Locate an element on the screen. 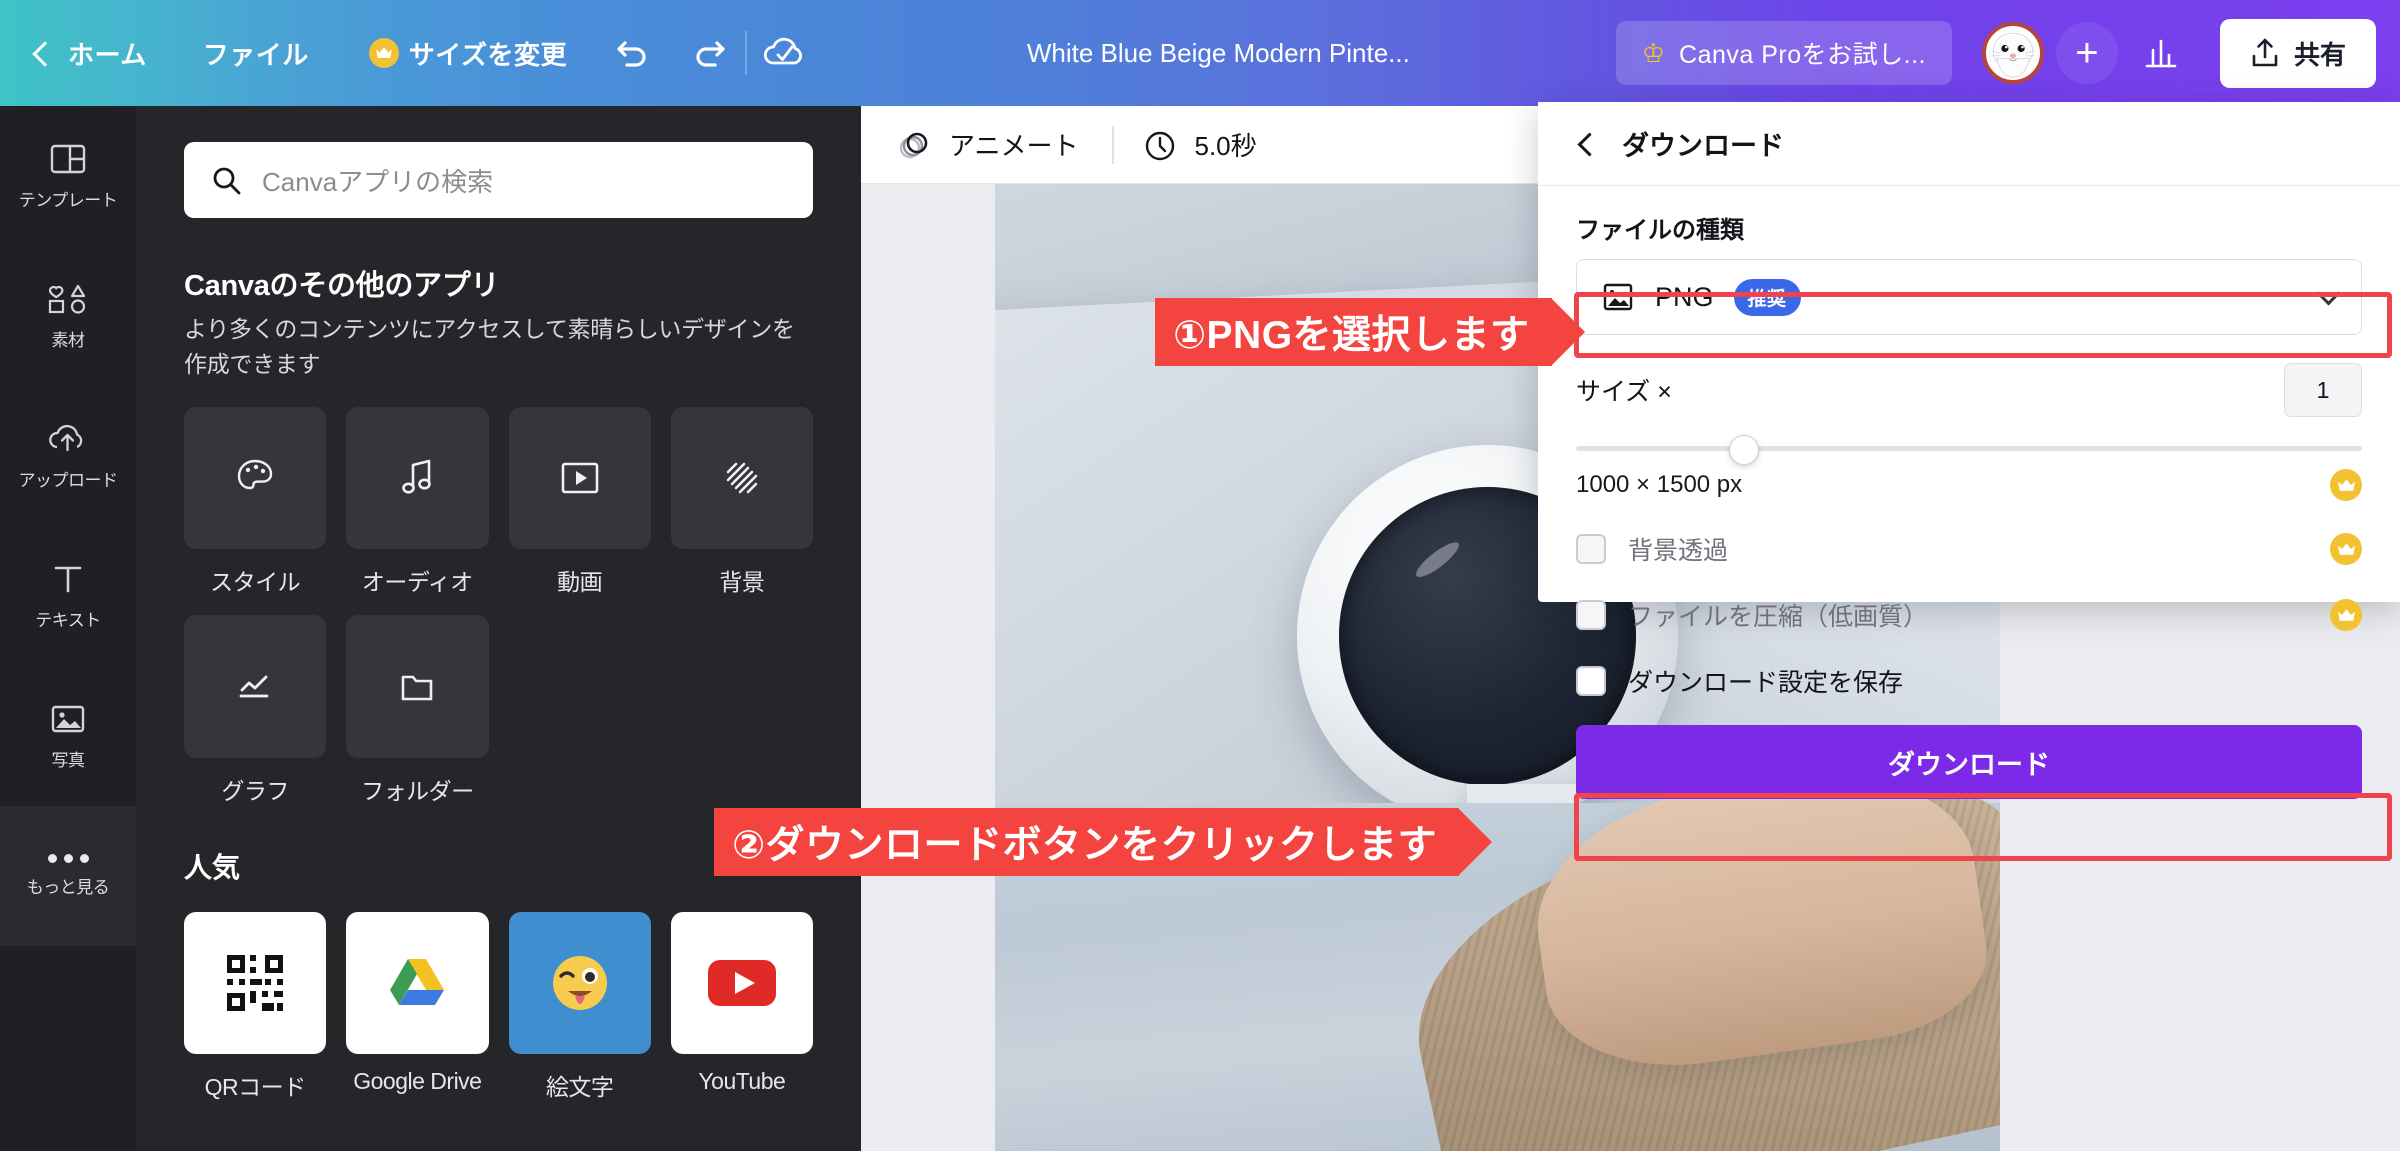  redo-button is located at coordinates (708, 53).